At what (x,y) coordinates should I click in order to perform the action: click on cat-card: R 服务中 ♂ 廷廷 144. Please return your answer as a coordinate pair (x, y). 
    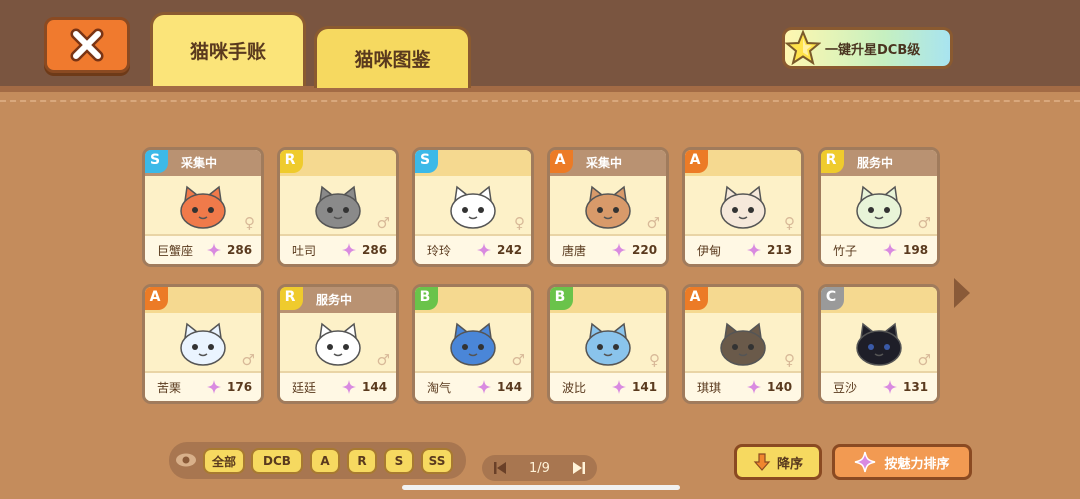
    Looking at the image, I should click on (338, 344).